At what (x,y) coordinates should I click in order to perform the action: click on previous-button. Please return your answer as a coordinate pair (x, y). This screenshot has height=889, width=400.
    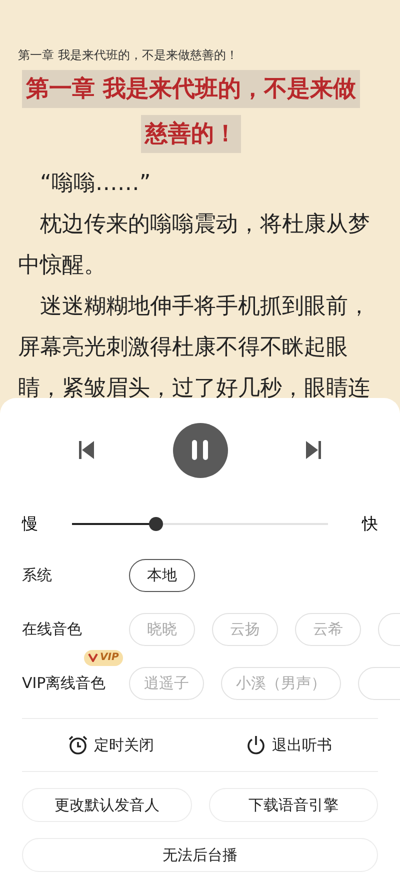
    Looking at the image, I should click on (87, 450).